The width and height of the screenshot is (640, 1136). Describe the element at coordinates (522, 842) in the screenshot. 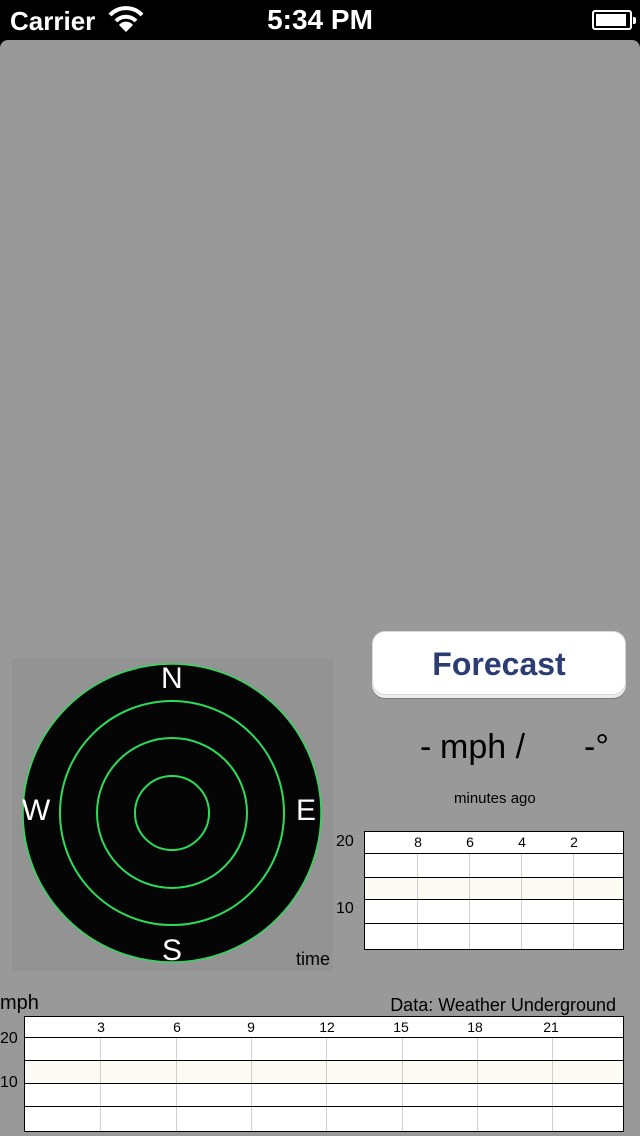

I see `recent-x-tick: 4` at that location.